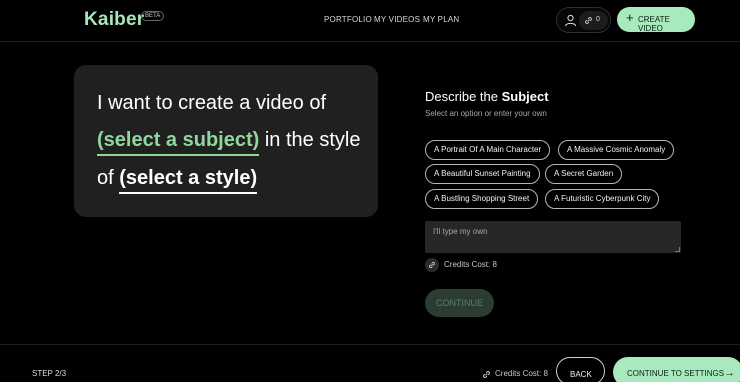  I want to click on subject-heading-prefix: Describe the, so click(463, 96).